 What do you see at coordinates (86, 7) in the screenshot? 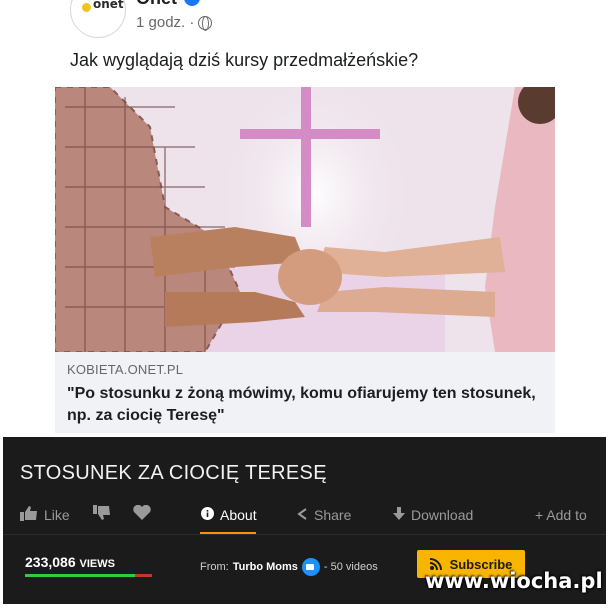
I see `onet-logo-dot` at bounding box center [86, 7].